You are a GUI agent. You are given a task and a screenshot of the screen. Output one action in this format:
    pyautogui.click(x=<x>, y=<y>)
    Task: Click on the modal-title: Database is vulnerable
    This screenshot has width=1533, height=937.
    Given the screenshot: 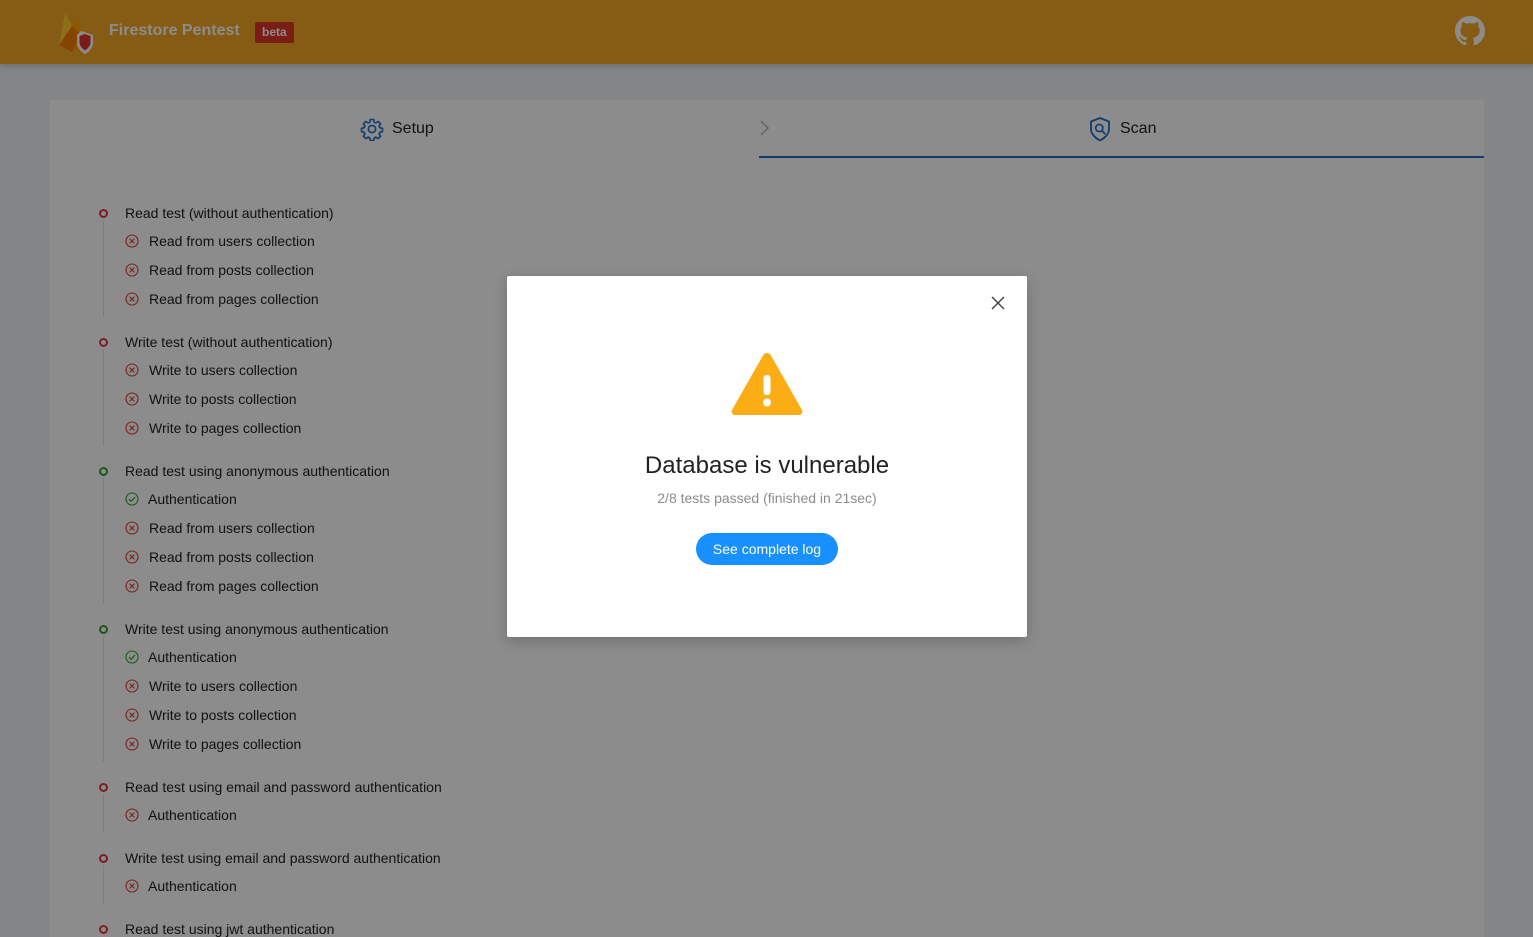 What is the action you would take?
    pyautogui.click(x=767, y=465)
    